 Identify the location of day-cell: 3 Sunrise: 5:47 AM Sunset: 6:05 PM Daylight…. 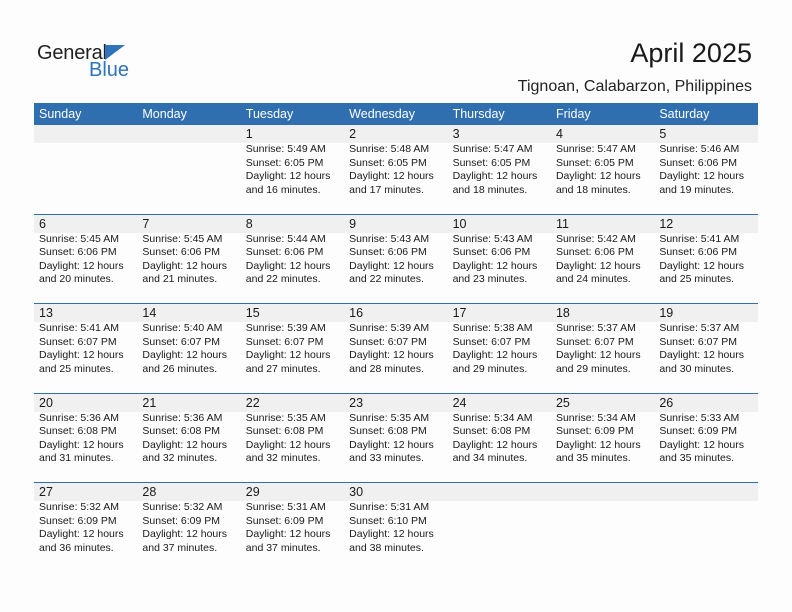
(499, 161).